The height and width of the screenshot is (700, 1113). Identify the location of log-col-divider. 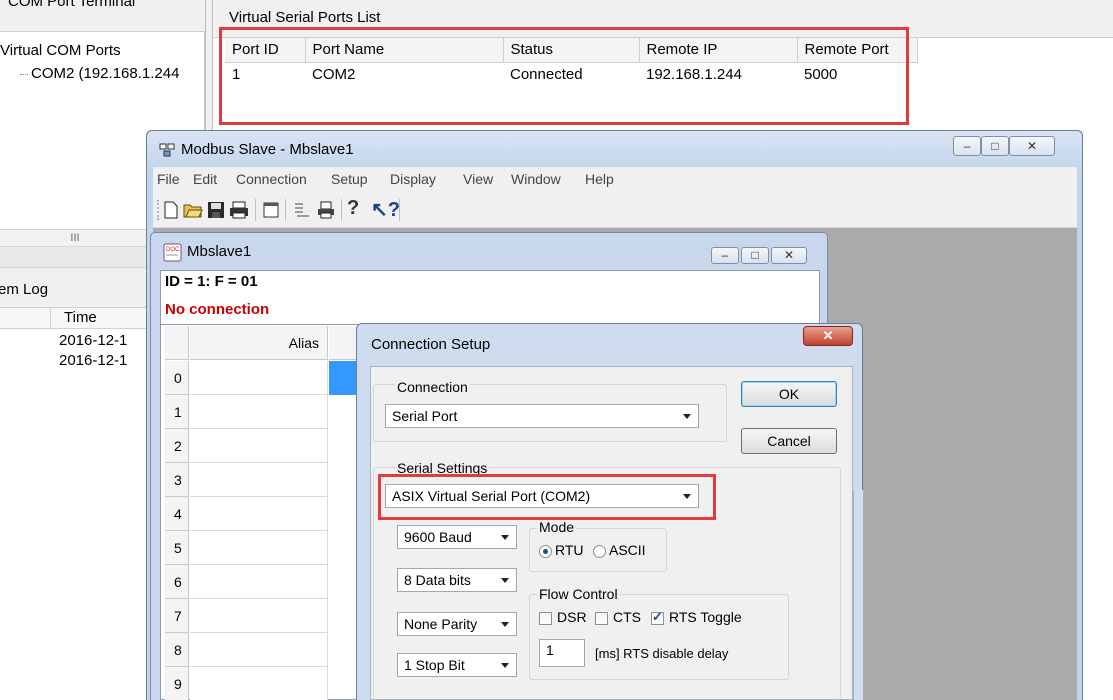
(50, 318).